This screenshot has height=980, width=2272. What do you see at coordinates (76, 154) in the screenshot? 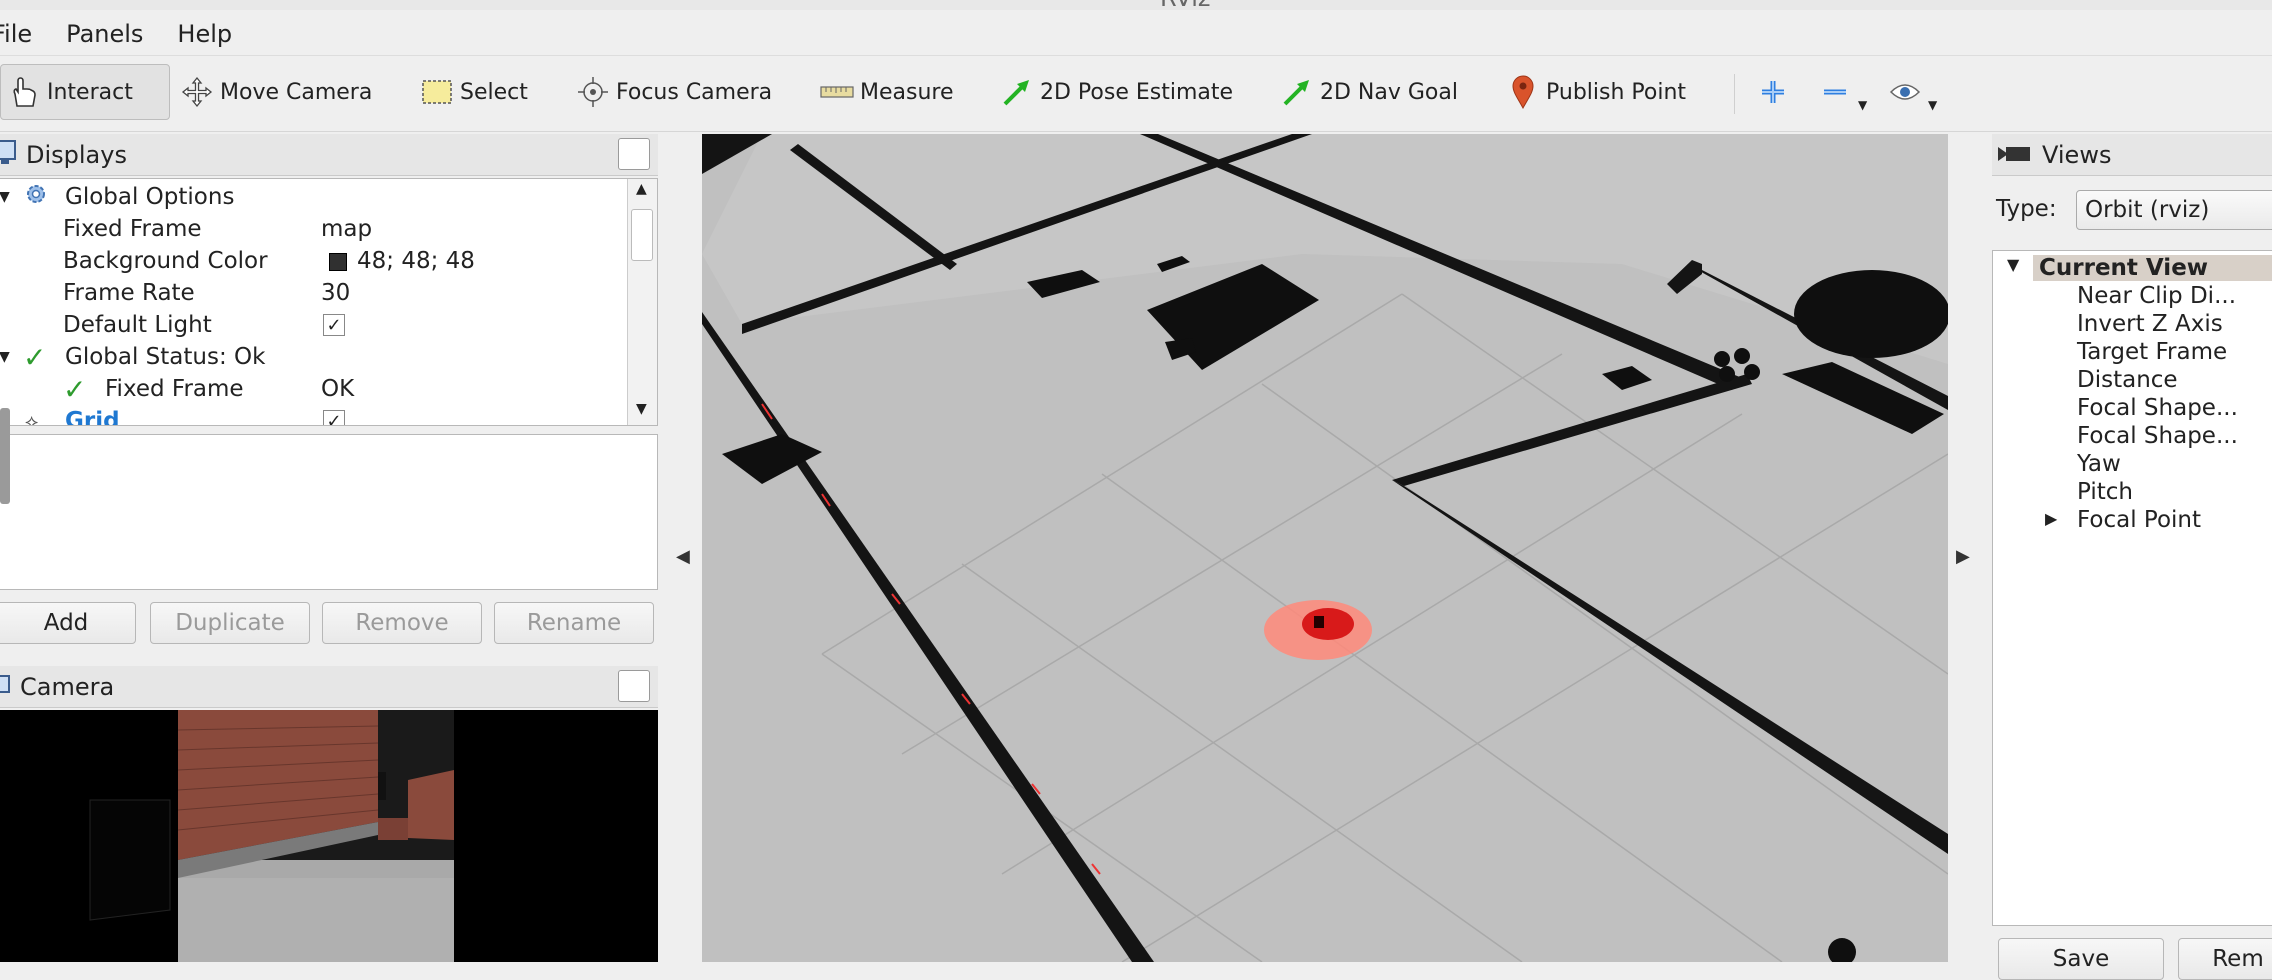
I see `displays-title: Displays` at bounding box center [76, 154].